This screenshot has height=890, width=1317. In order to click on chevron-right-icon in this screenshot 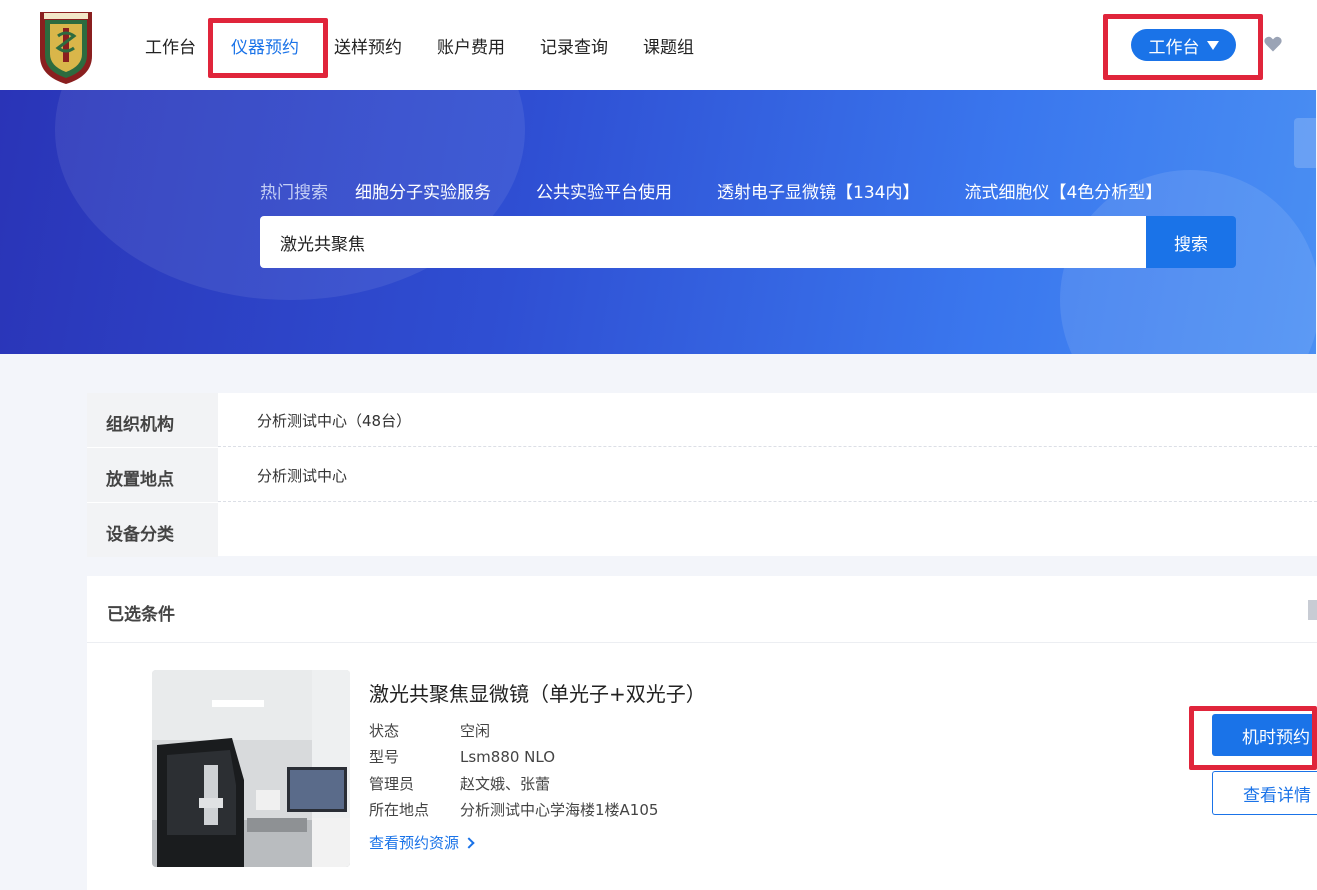, I will do `click(469, 842)`.